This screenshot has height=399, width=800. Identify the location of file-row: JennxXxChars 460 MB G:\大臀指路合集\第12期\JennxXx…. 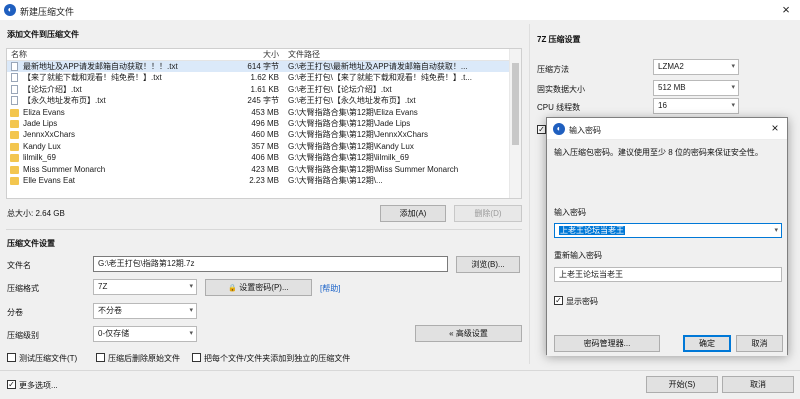
(264, 134).